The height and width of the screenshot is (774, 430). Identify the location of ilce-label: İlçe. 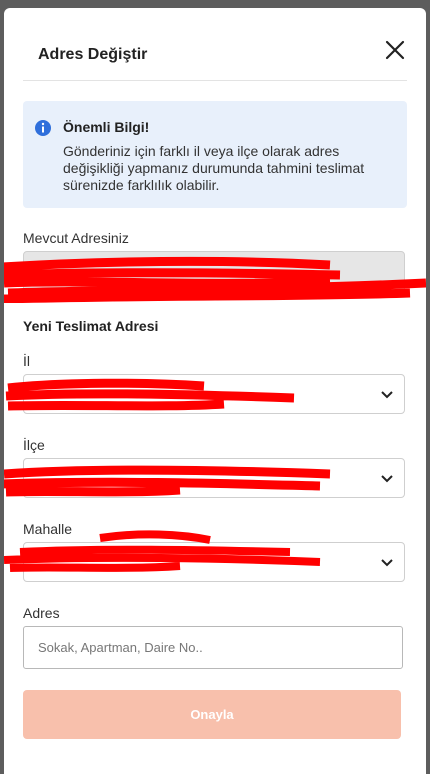
(34, 445).